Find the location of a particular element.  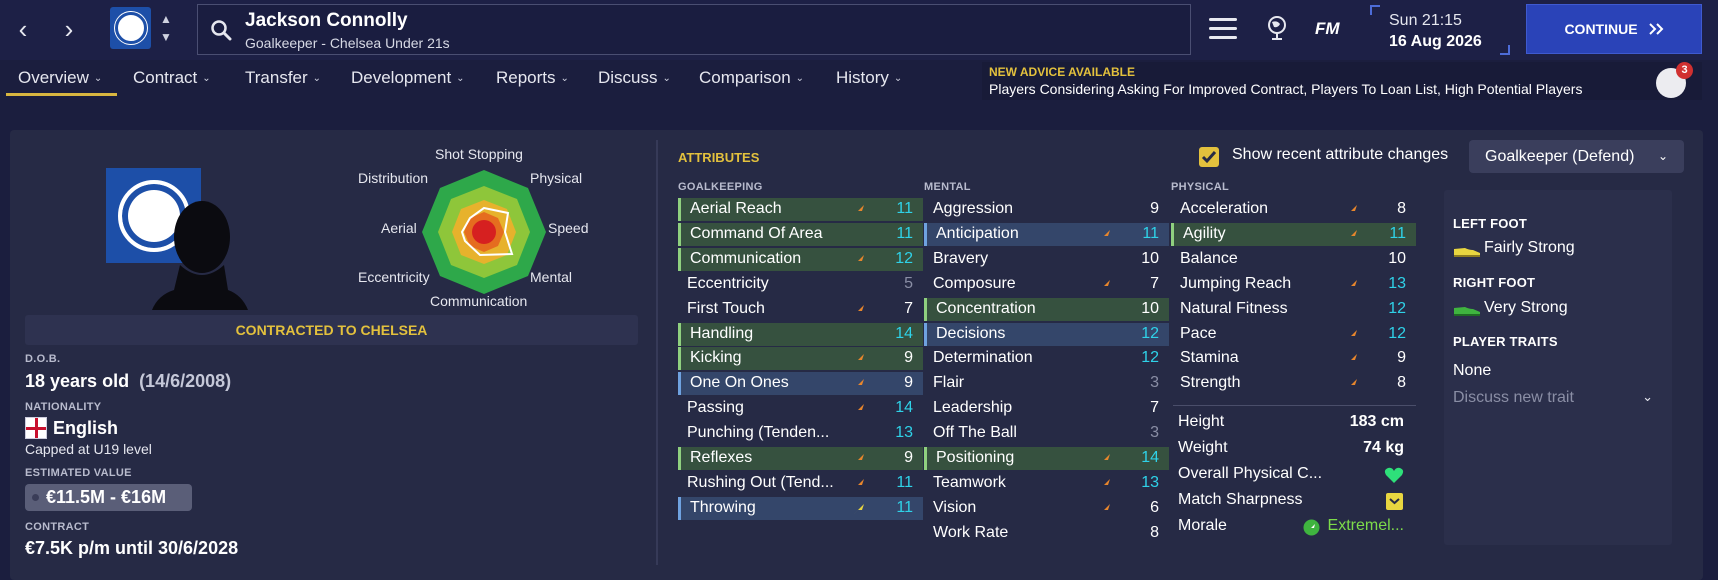

morale-icon is located at coordinates (1311, 527).